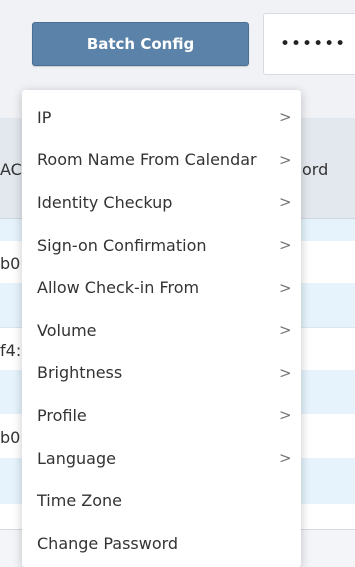  What do you see at coordinates (161, 373) in the screenshot?
I see `menu-item-brightness: Brightness >` at bounding box center [161, 373].